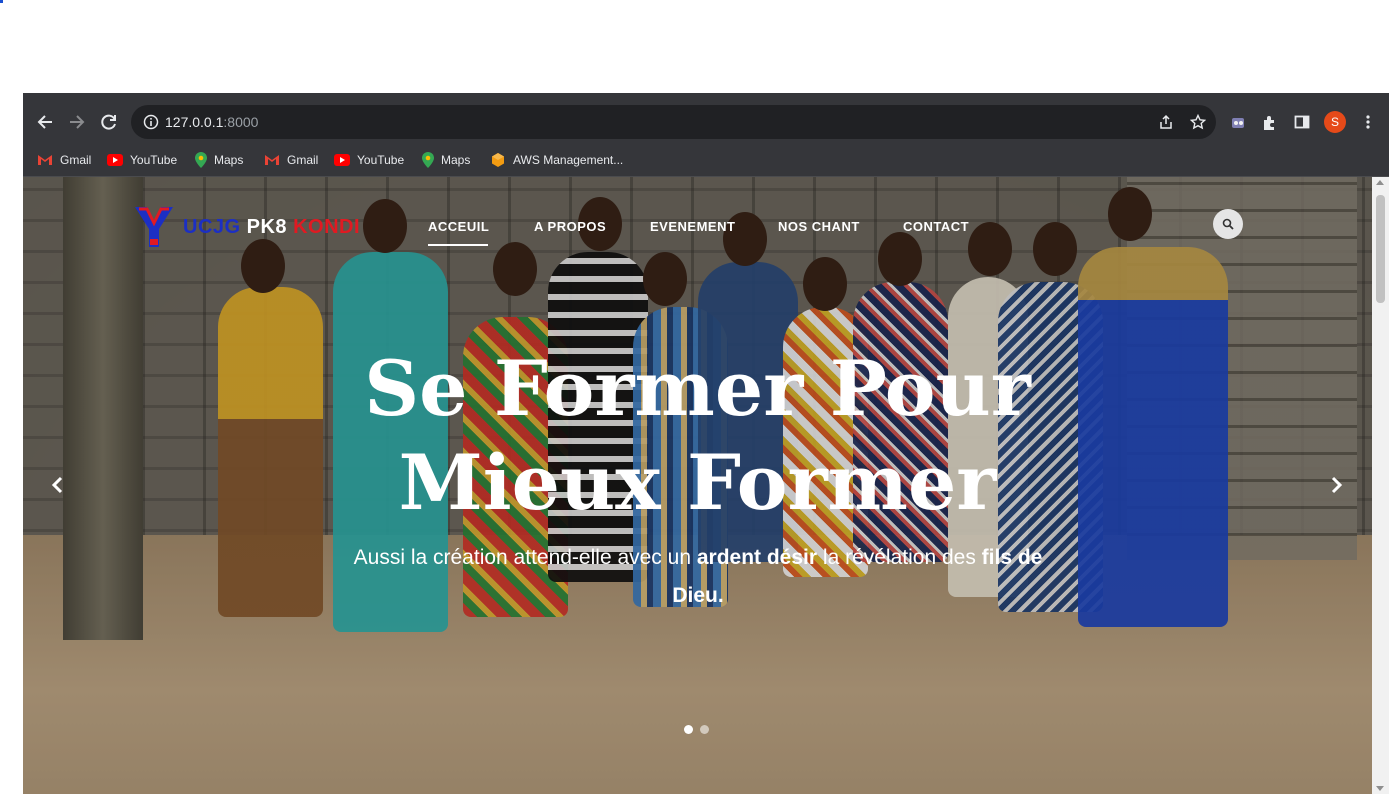 Image resolution: width=1389 pixels, height=794 pixels. I want to click on carousel-prev-button, so click(58, 485).